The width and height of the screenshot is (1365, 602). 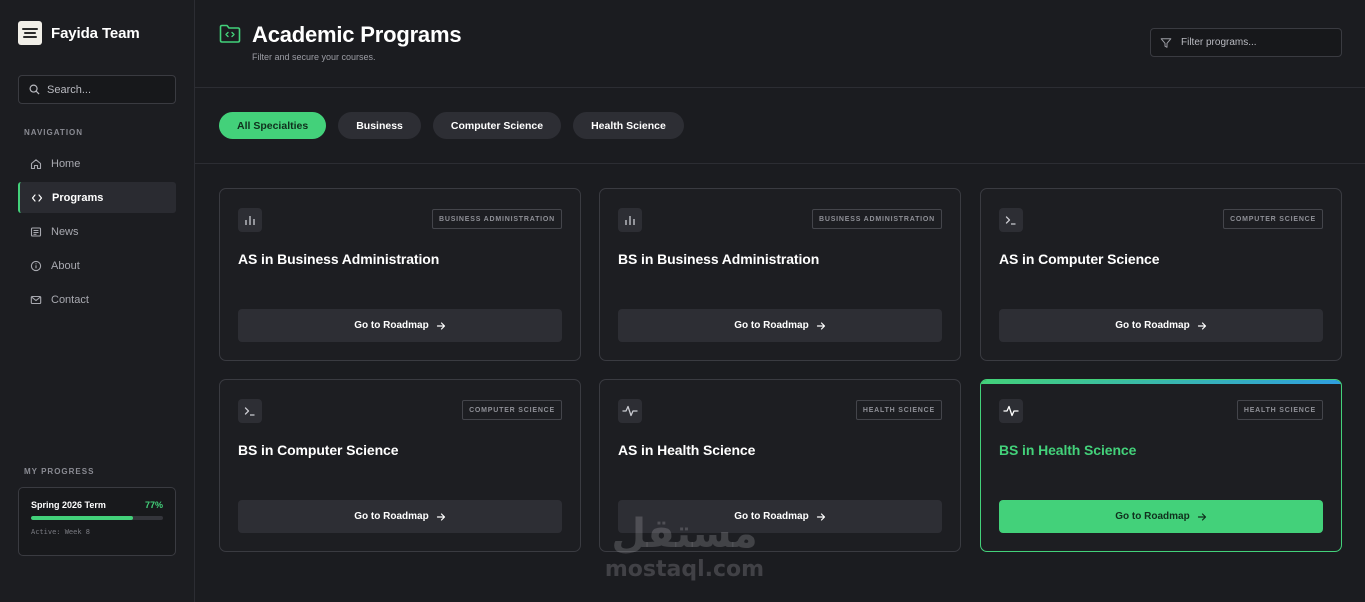 What do you see at coordinates (65, 231) in the screenshot?
I see `sidebar-item-label: News` at bounding box center [65, 231].